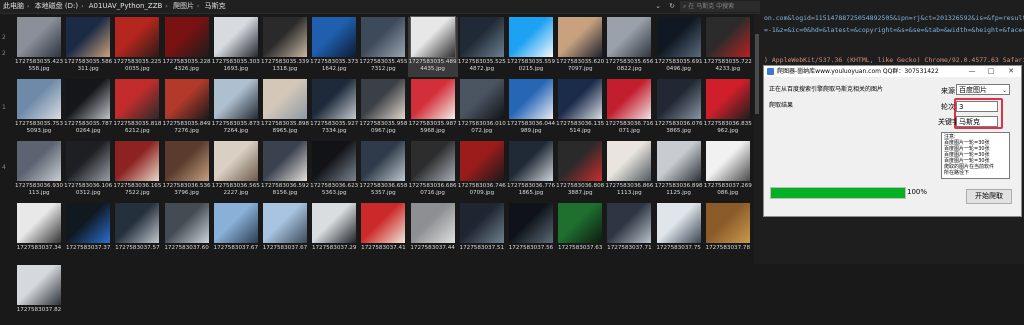 The width and height of the screenshot is (1024, 325). Describe the element at coordinates (334, 127) in the screenshot. I see `file-name: 1727583035.9277334.jpg` at that location.